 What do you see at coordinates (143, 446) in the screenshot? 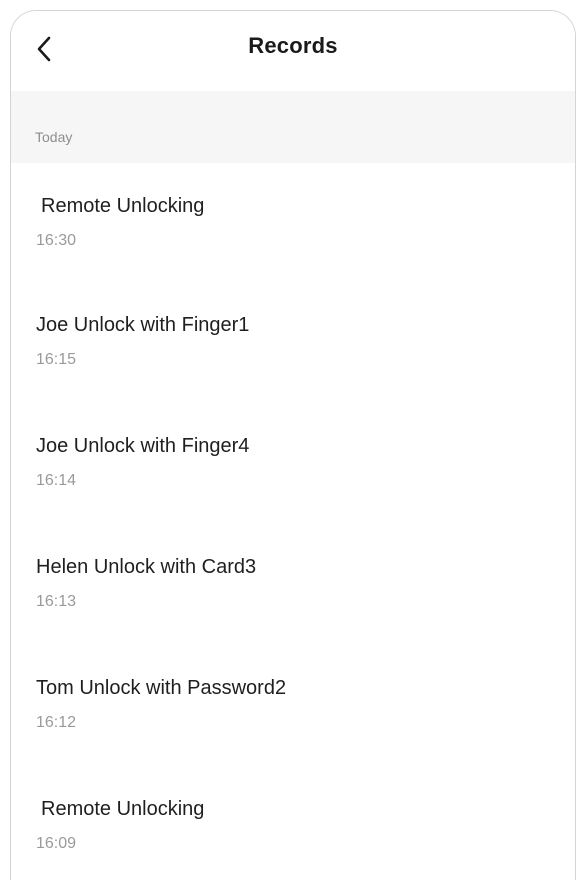
I see `record-title: Joe Unlock with Finger4` at bounding box center [143, 446].